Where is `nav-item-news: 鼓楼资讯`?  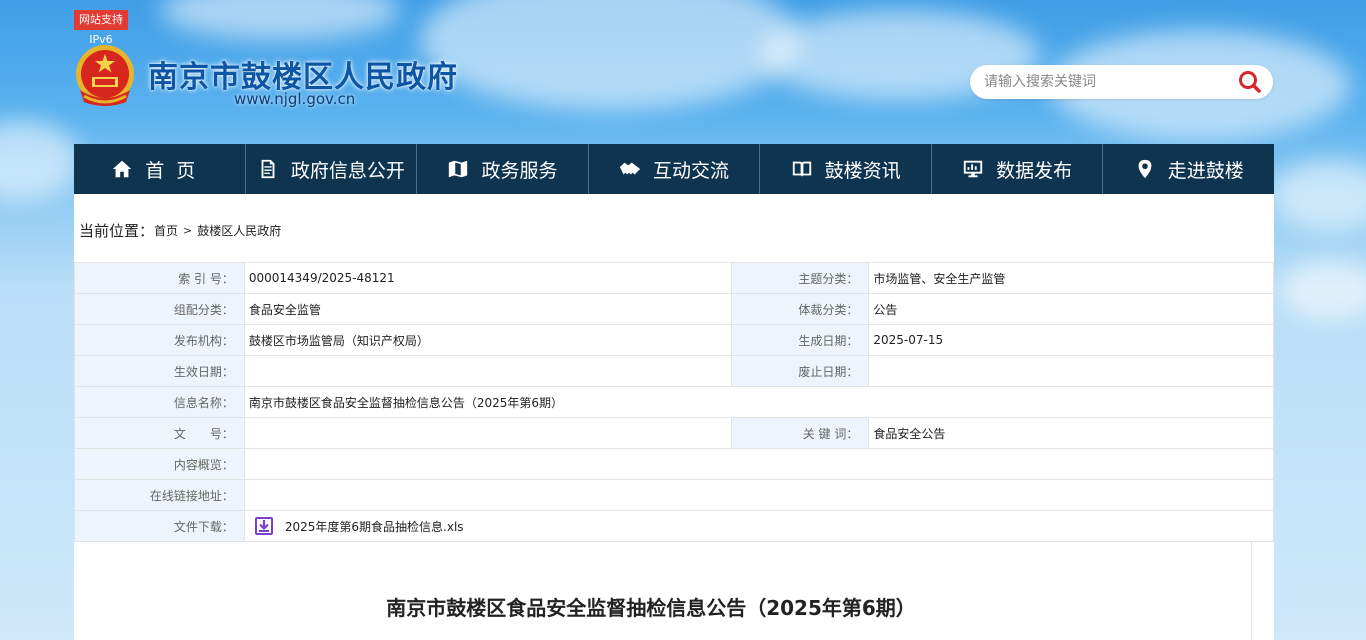
nav-item-news: 鼓楼资讯 is located at coordinates (846, 169).